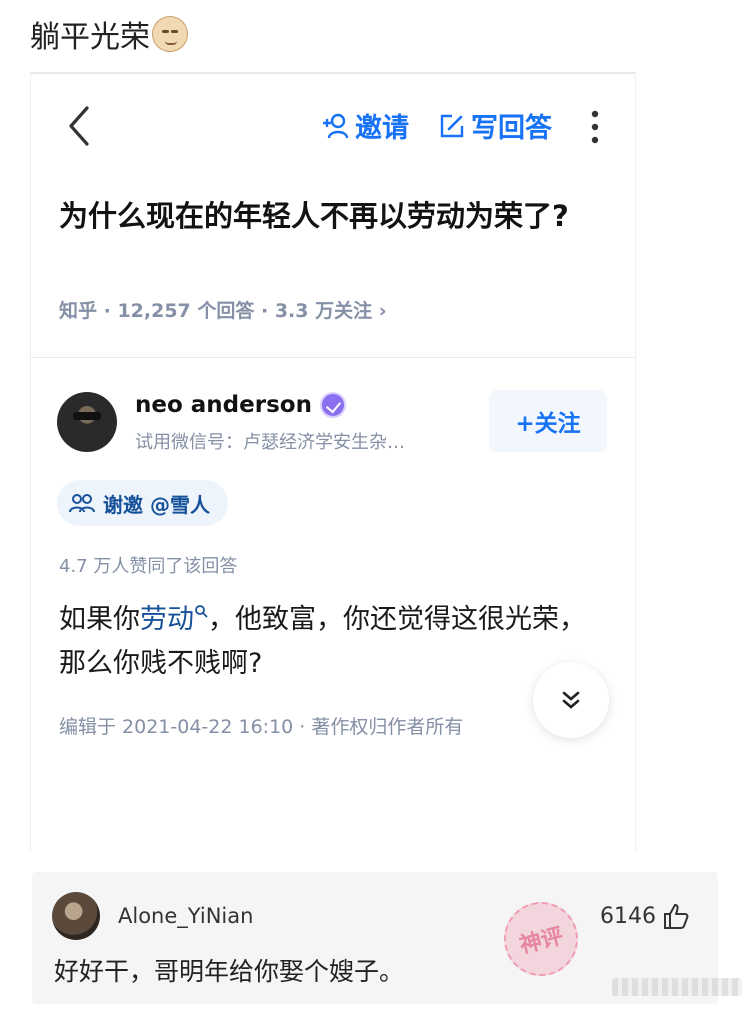  I want to click on thanks-invite-pill: 谢邀 @雪人, so click(142, 503).